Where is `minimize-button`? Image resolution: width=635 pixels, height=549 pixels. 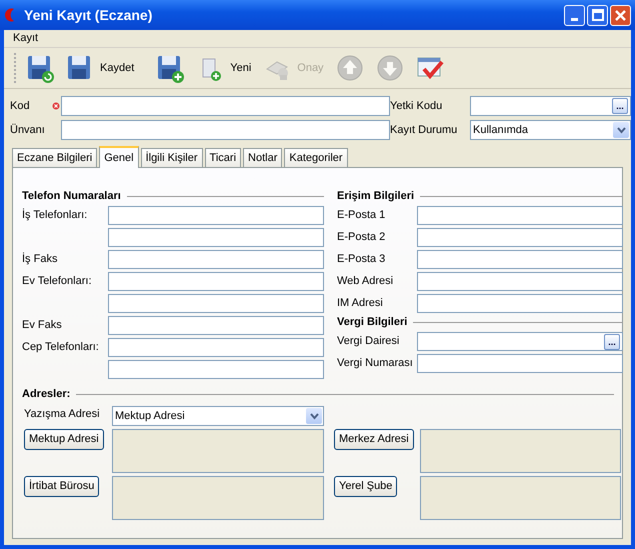
minimize-button is located at coordinates (574, 15).